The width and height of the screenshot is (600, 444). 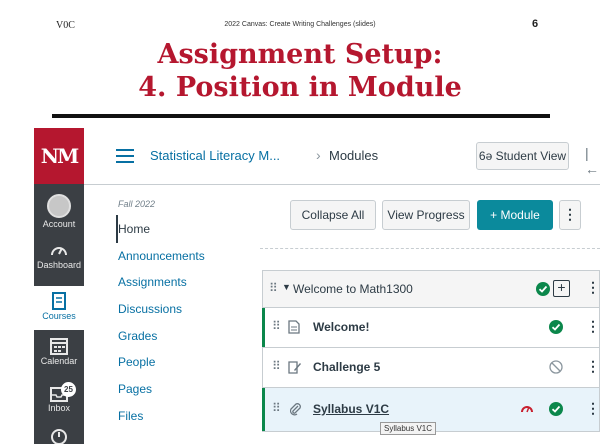 What do you see at coordinates (136, 362) in the screenshot?
I see `course-nav-people: People` at bounding box center [136, 362].